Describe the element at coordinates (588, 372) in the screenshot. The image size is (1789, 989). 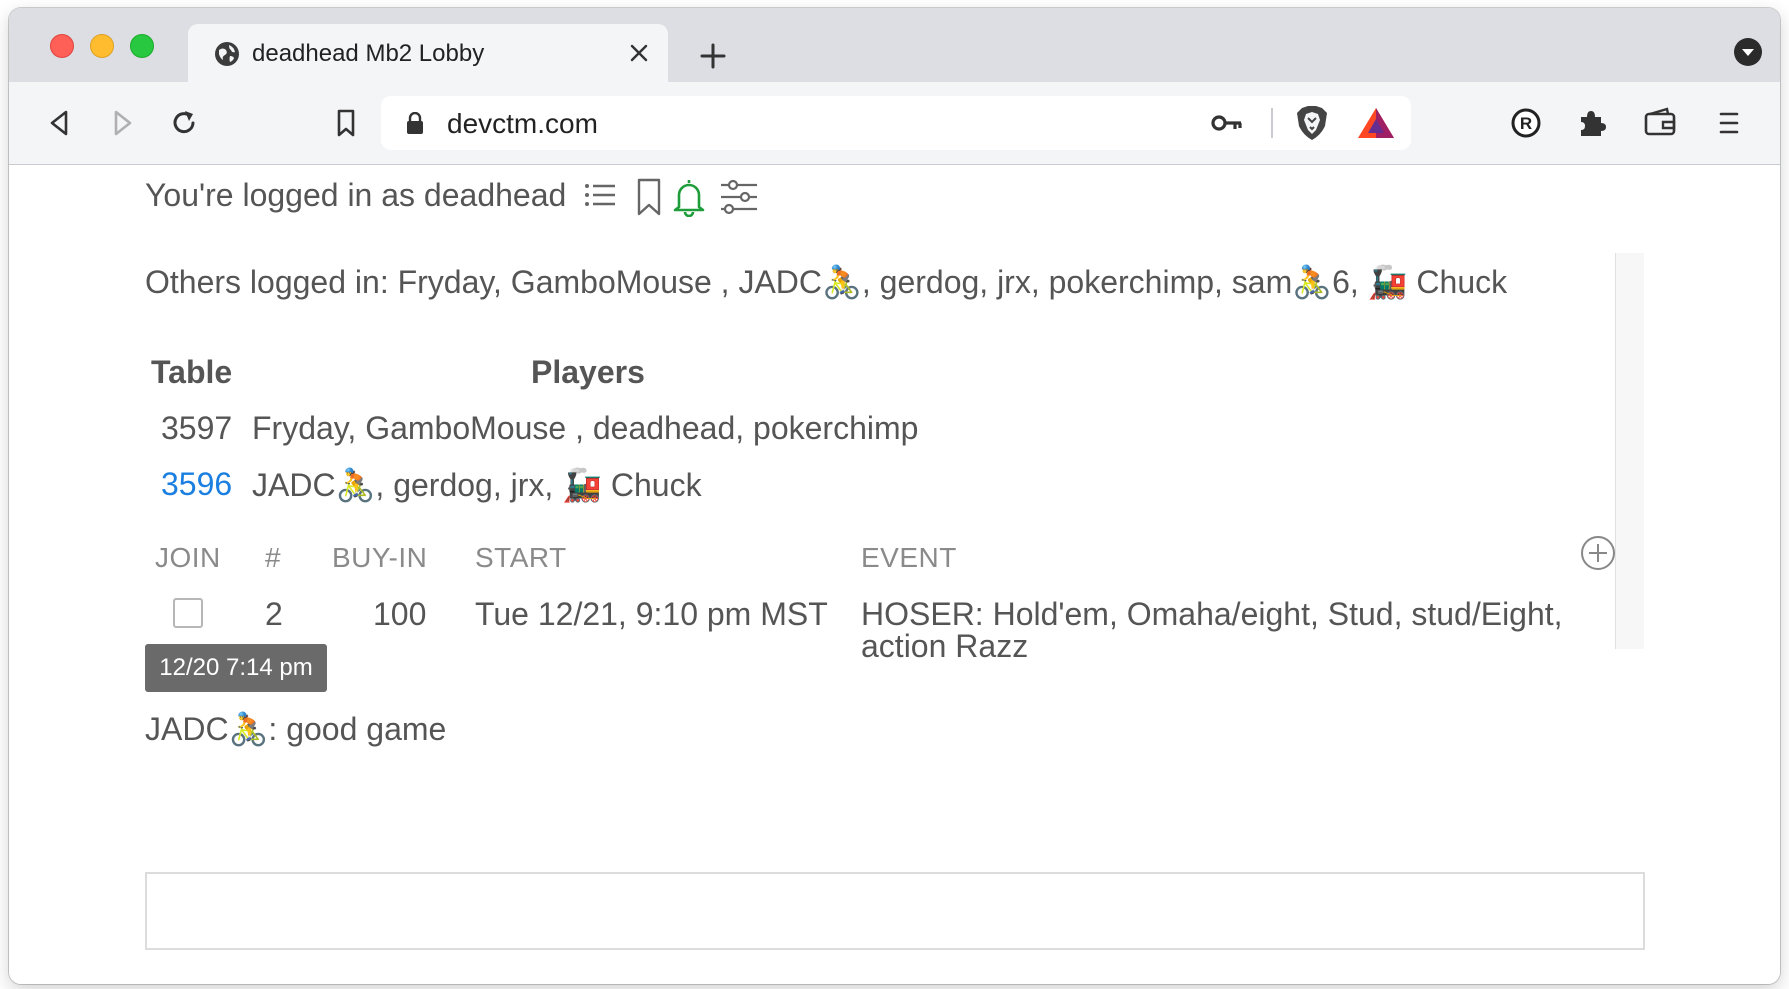
I see `table-header-players: Players` at that location.